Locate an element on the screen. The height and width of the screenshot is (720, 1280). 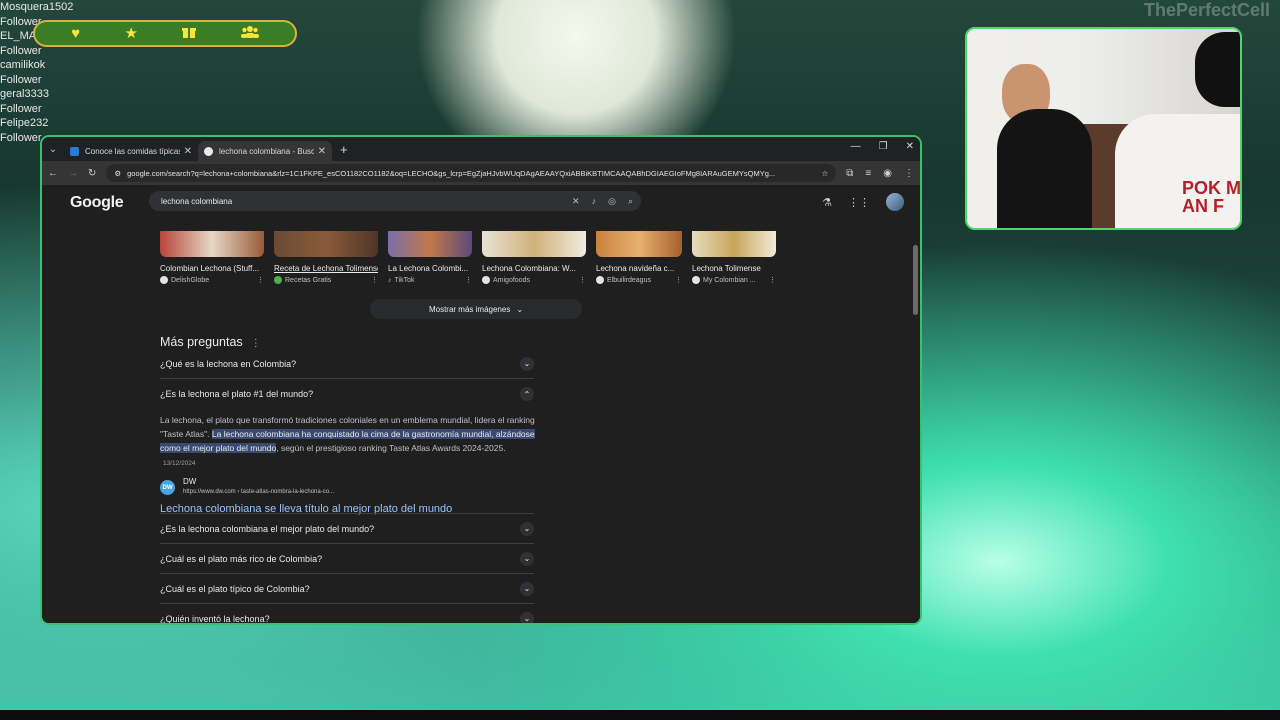
guest-cap is located at coordinates (1217, 69).